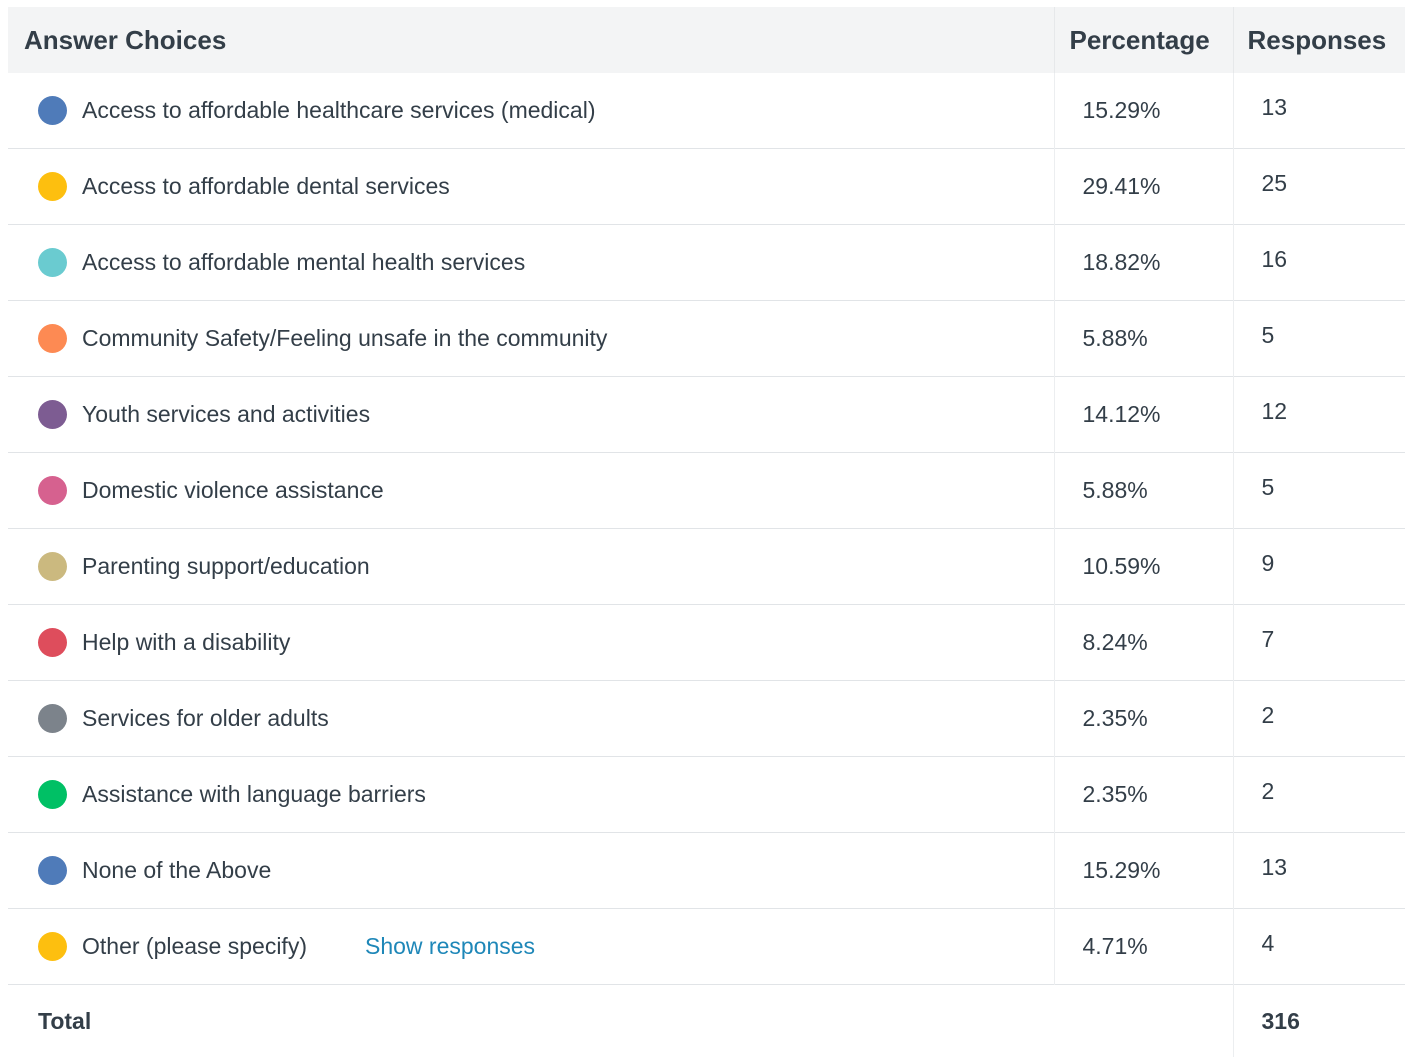  I want to click on table-header-row: Answer Choices Percentage Responses, so click(706, 40).